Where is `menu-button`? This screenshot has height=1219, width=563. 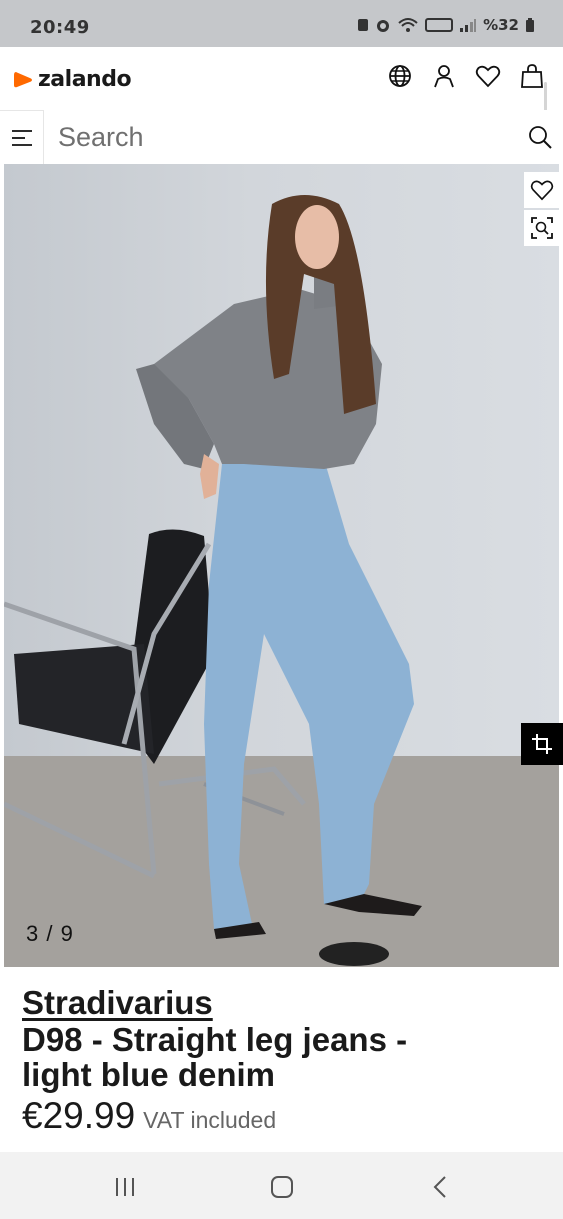 menu-button is located at coordinates (22, 137).